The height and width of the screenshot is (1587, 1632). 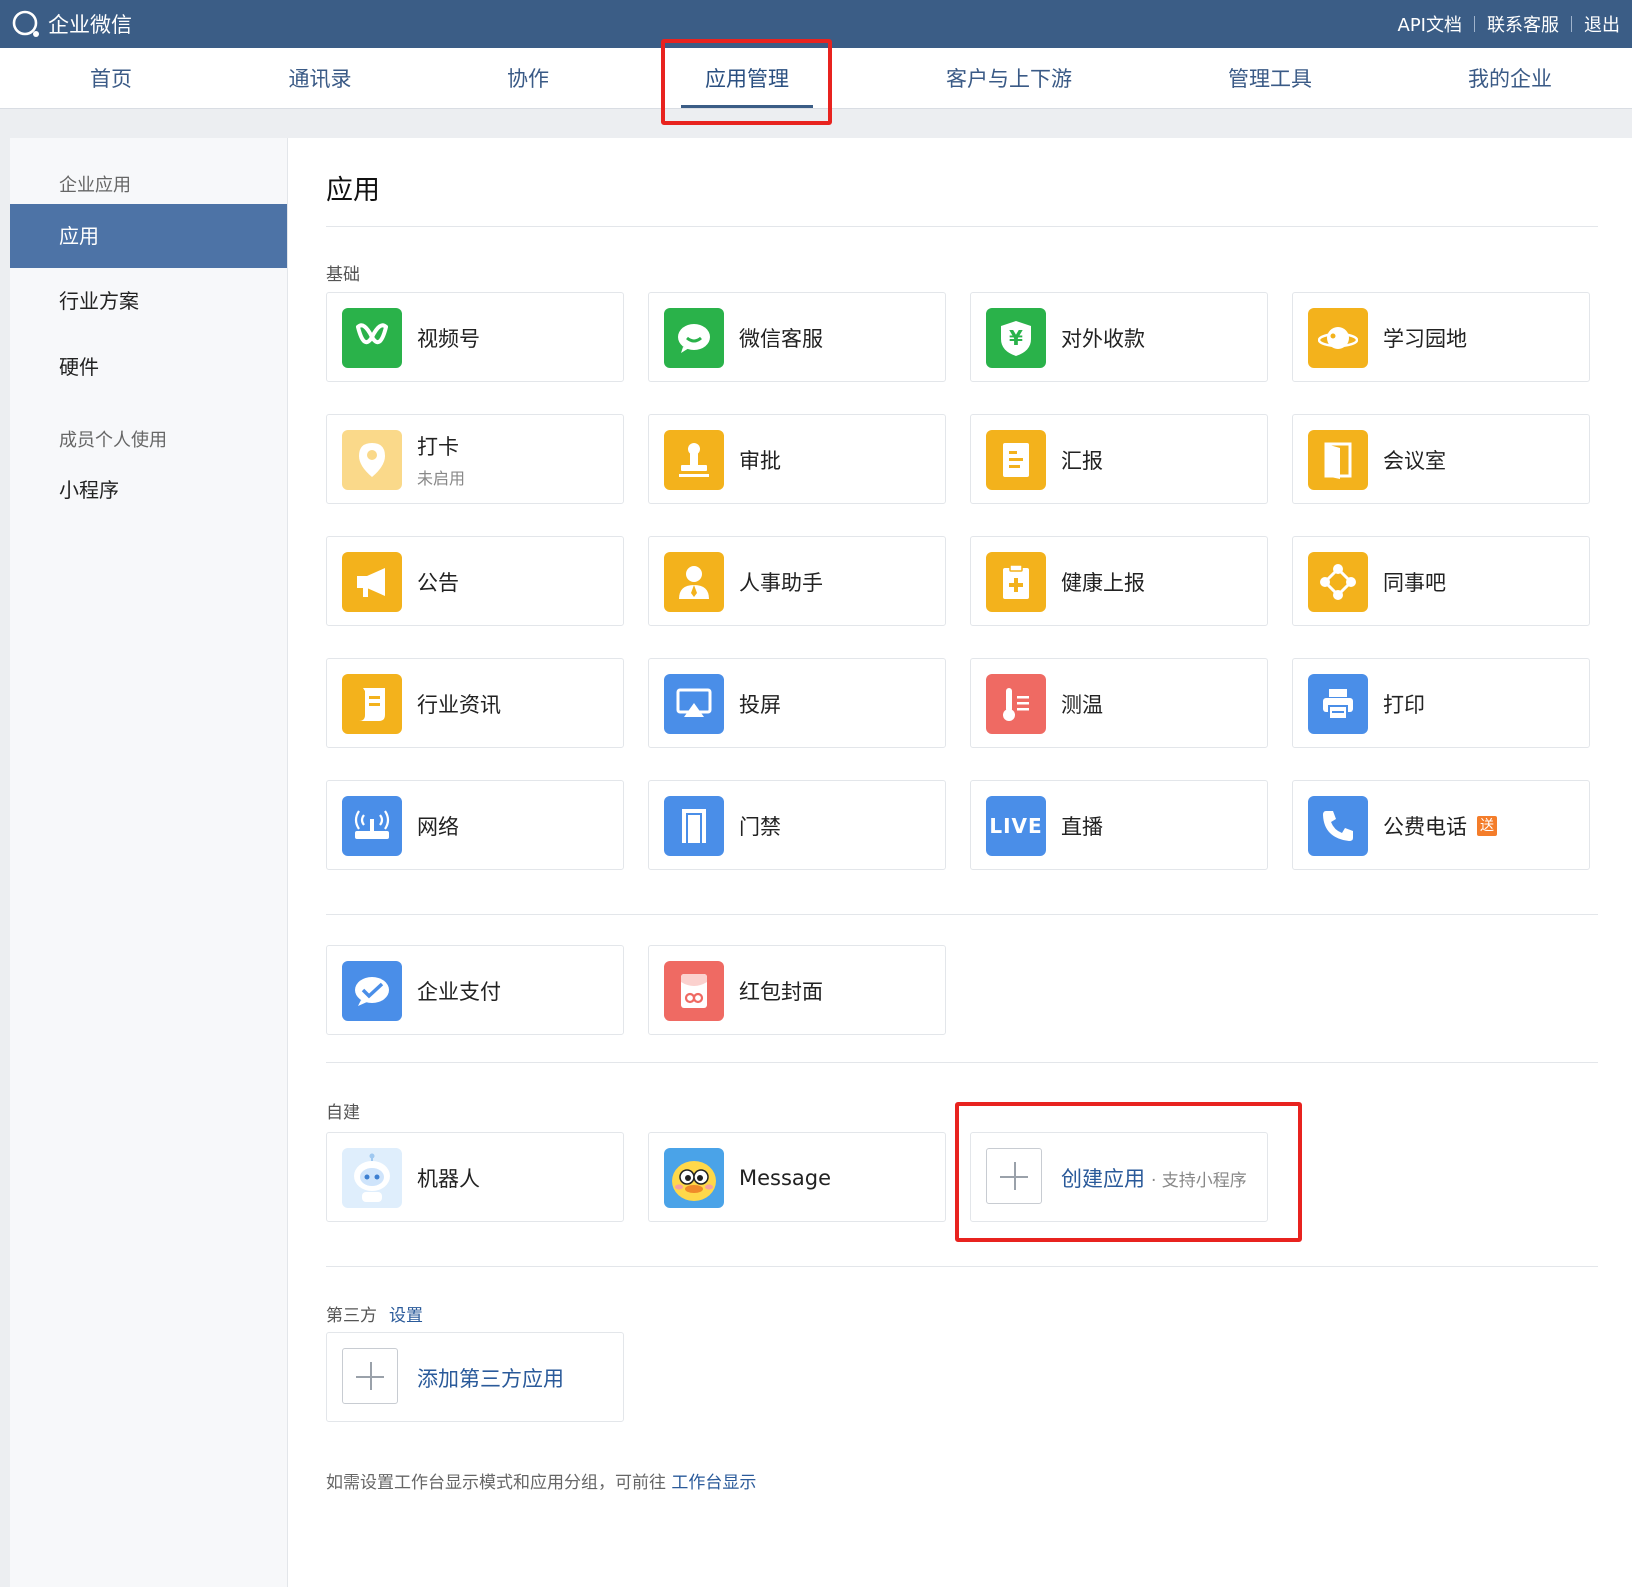 What do you see at coordinates (475, 581) in the screenshot?
I see `app-card-announcement: 公告` at bounding box center [475, 581].